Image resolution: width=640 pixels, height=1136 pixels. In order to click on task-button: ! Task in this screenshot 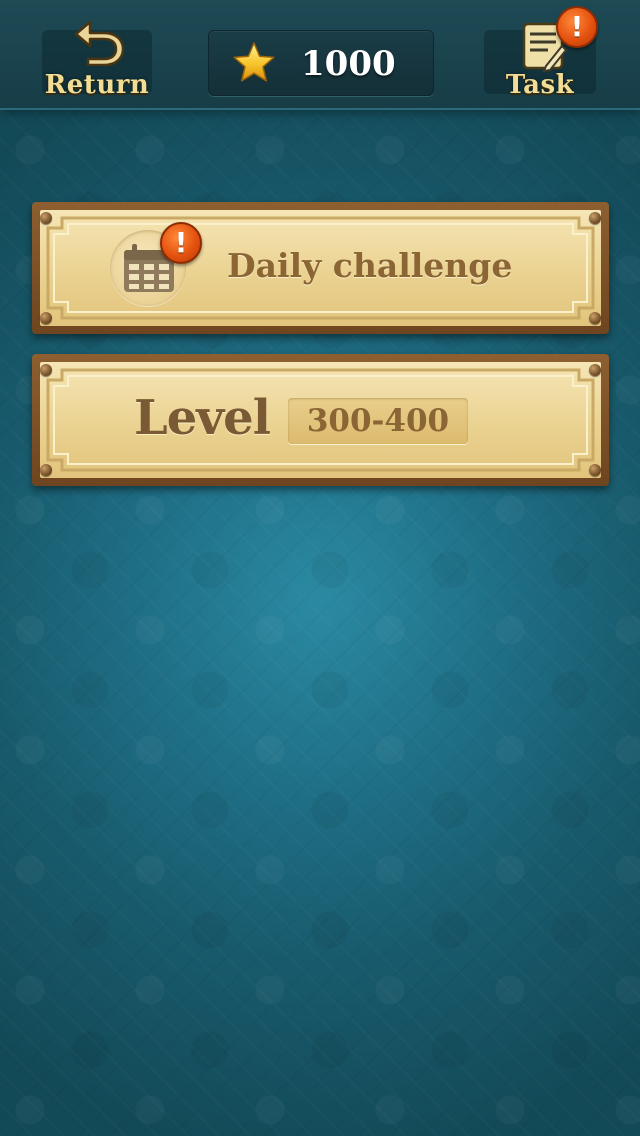, I will do `click(541, 53)`.